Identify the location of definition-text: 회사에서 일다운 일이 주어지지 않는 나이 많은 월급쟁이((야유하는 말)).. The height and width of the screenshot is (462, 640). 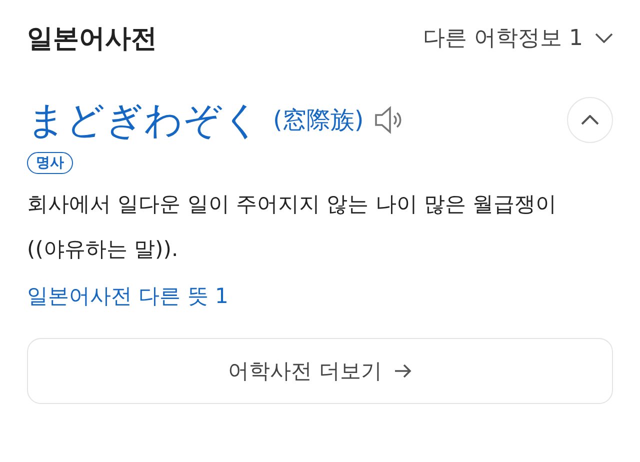
(292, 227).